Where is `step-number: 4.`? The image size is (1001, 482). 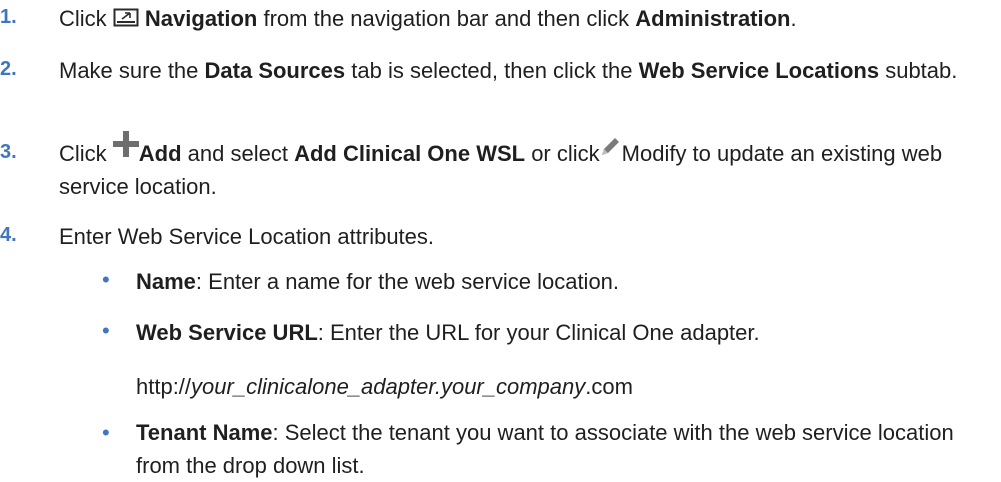
step-number: 4. is located at coordinates (8, 235).